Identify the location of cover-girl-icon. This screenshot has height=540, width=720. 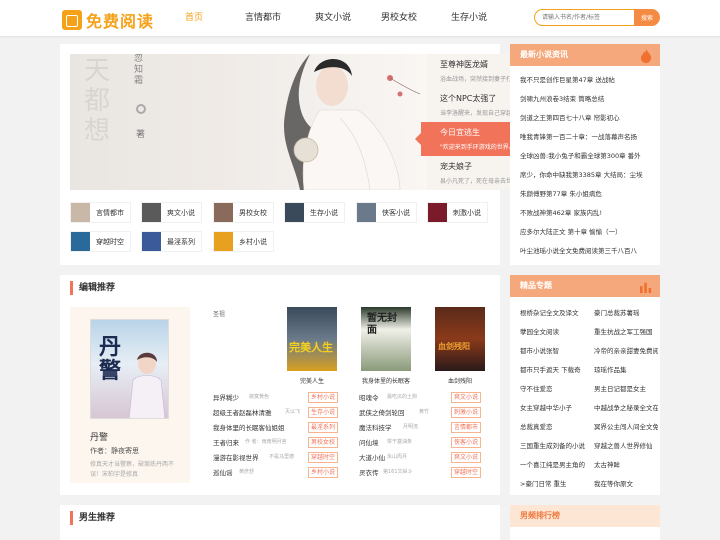
(147, 385).